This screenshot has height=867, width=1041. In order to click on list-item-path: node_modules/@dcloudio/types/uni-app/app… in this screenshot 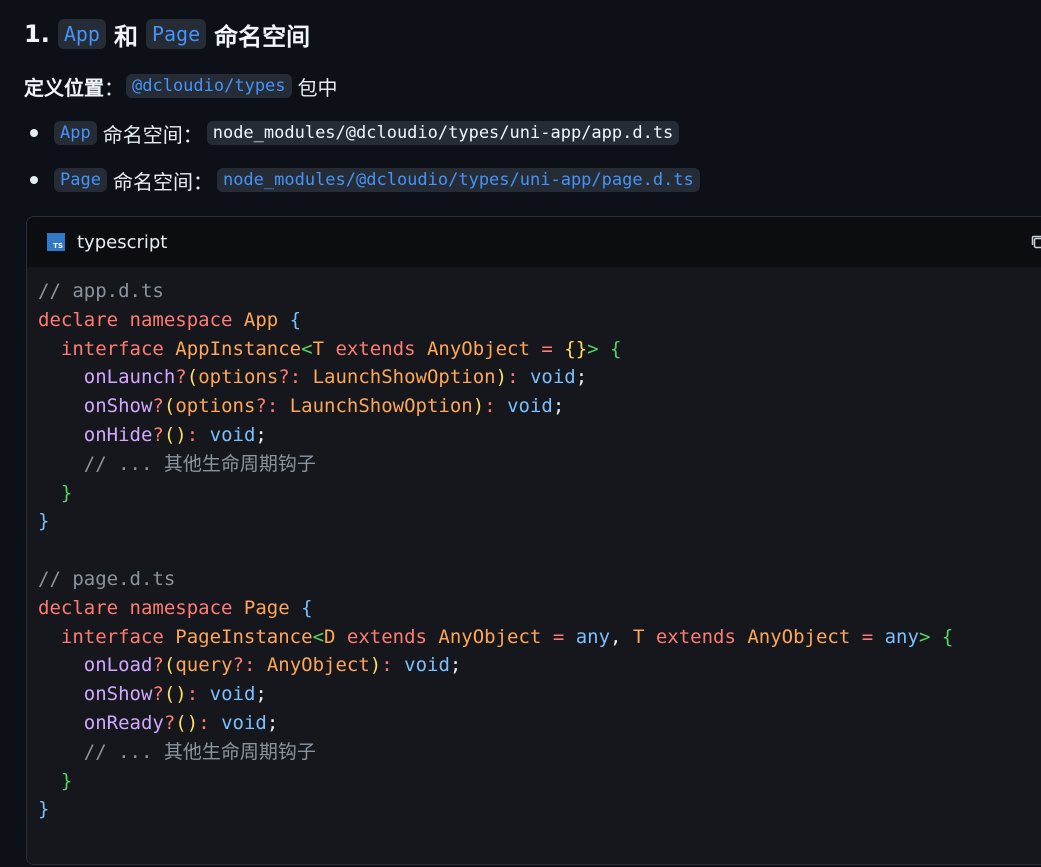, I will do `click(443, 133)`.